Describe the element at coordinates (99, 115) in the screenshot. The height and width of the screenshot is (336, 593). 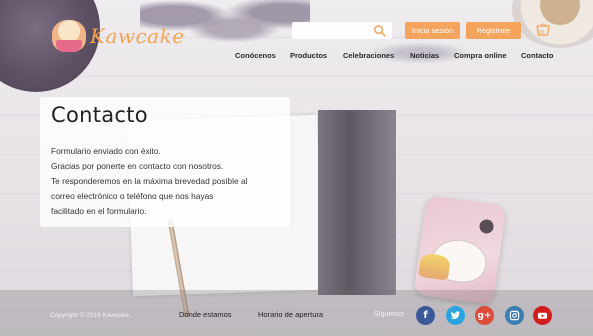
I see `page-title: Contacto` at that location.